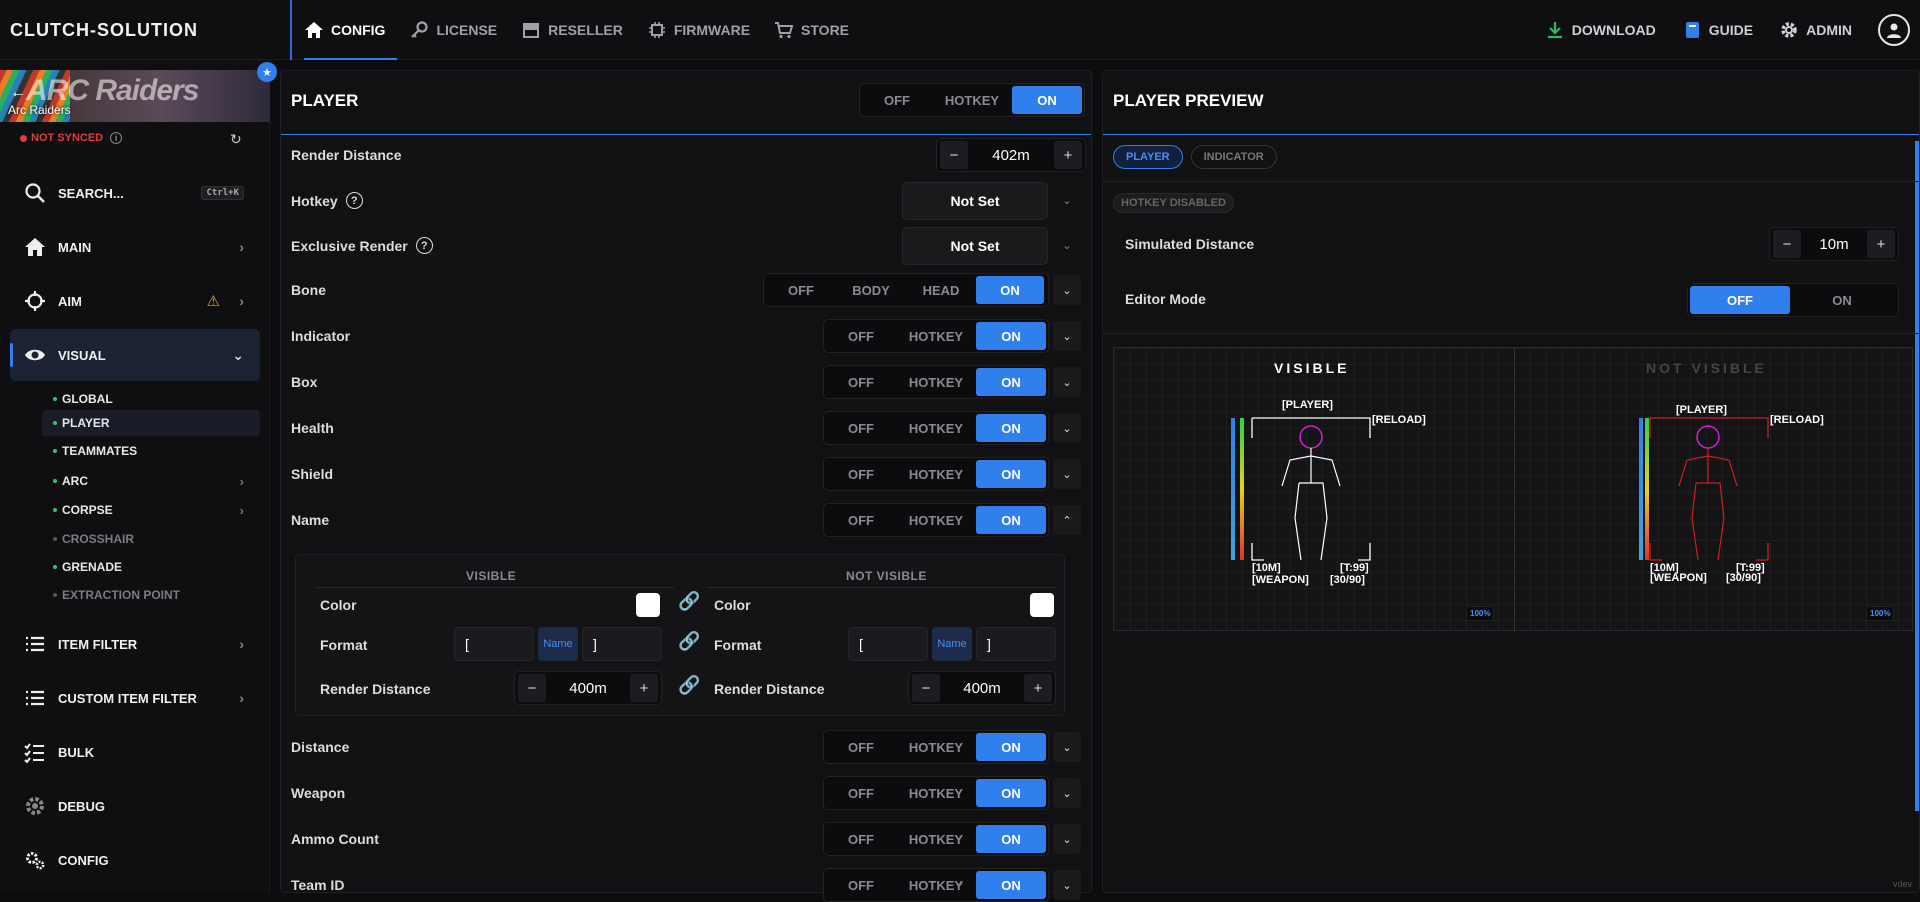 This screenshot has height=902, width=1920. Describe the element at coordinates (151, 451) in the screenshot. I see `sidebar-subitem-teammates: TEAMMATES` at that location.